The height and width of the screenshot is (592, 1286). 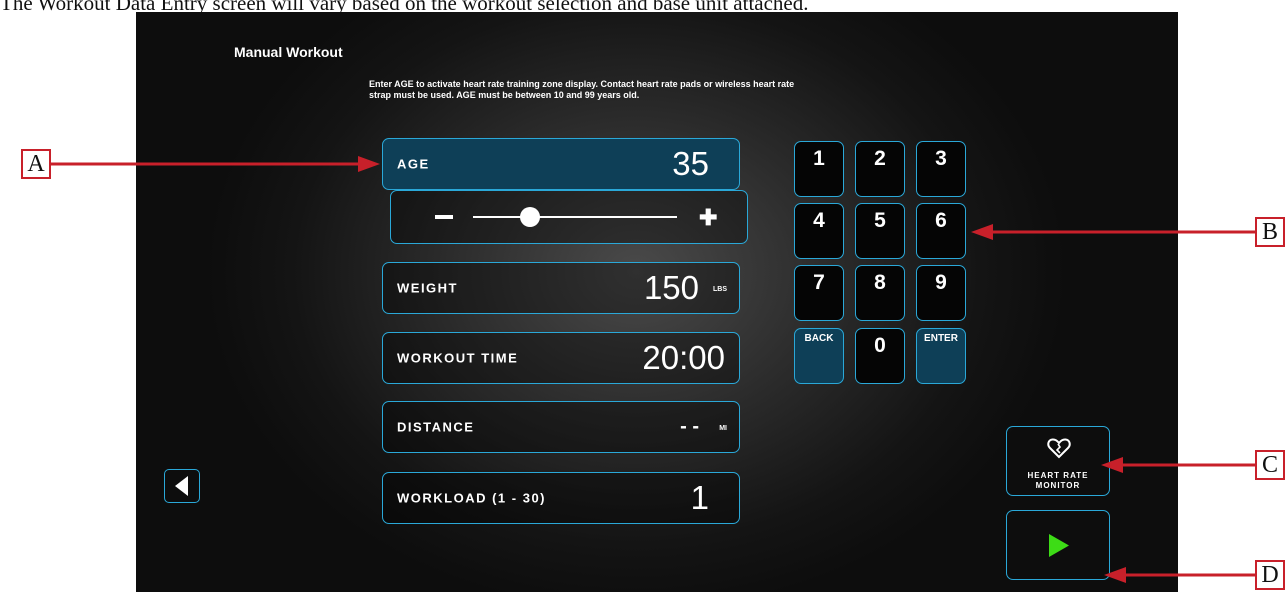 What do you see at coordinates (1115, 575) in the screenshot?
I see `arrow-d-head` at bounding box center [1115, 575].